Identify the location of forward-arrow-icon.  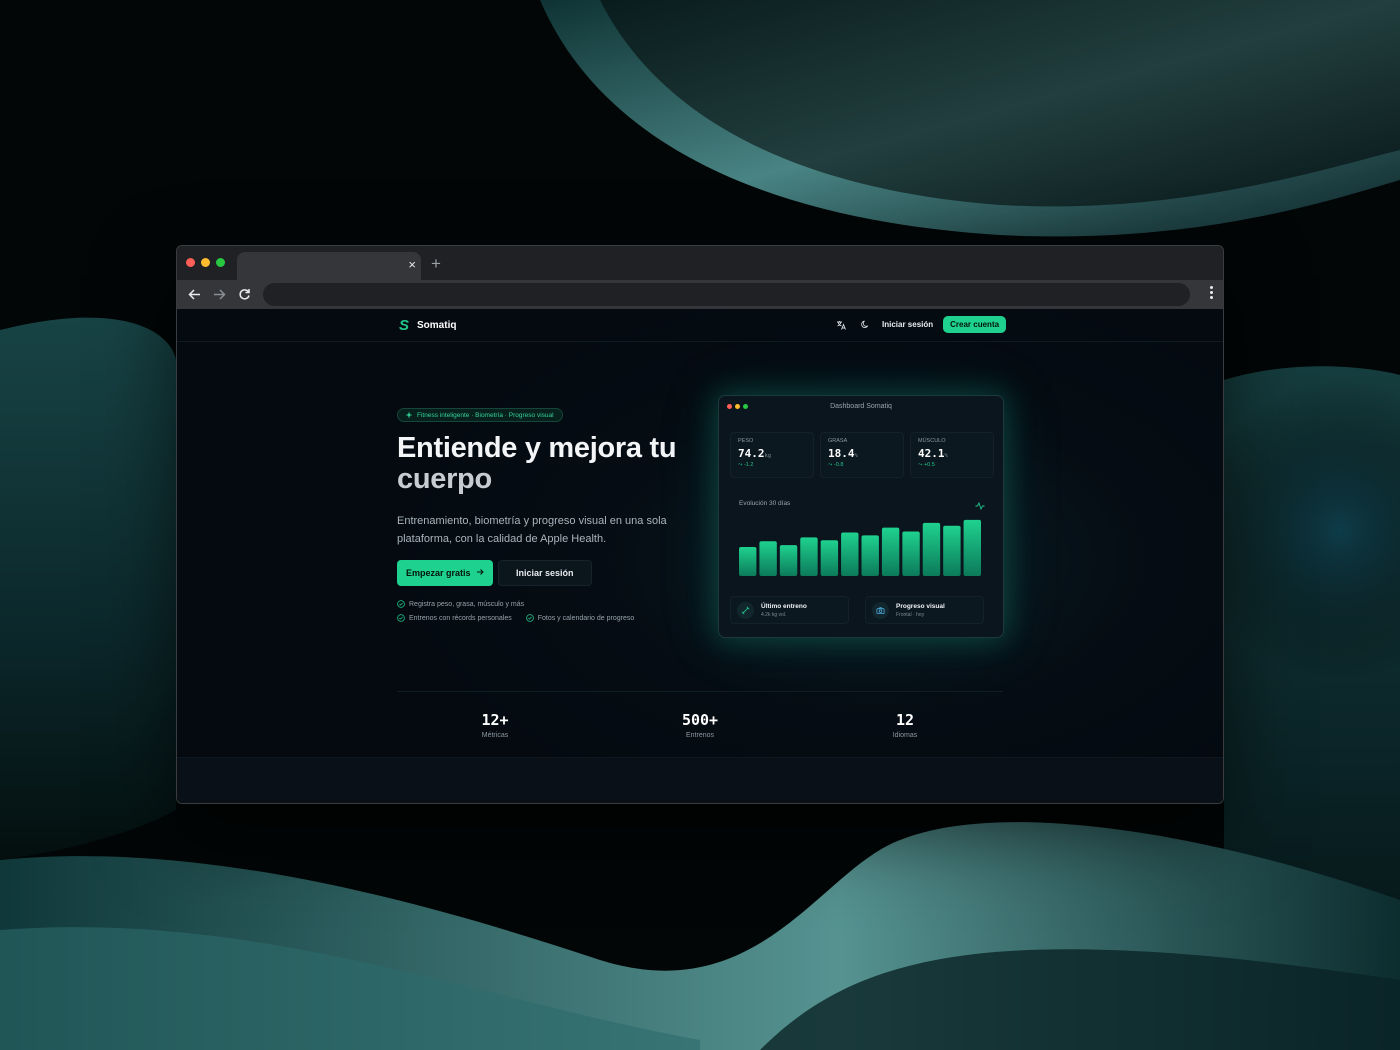
(219, 294).